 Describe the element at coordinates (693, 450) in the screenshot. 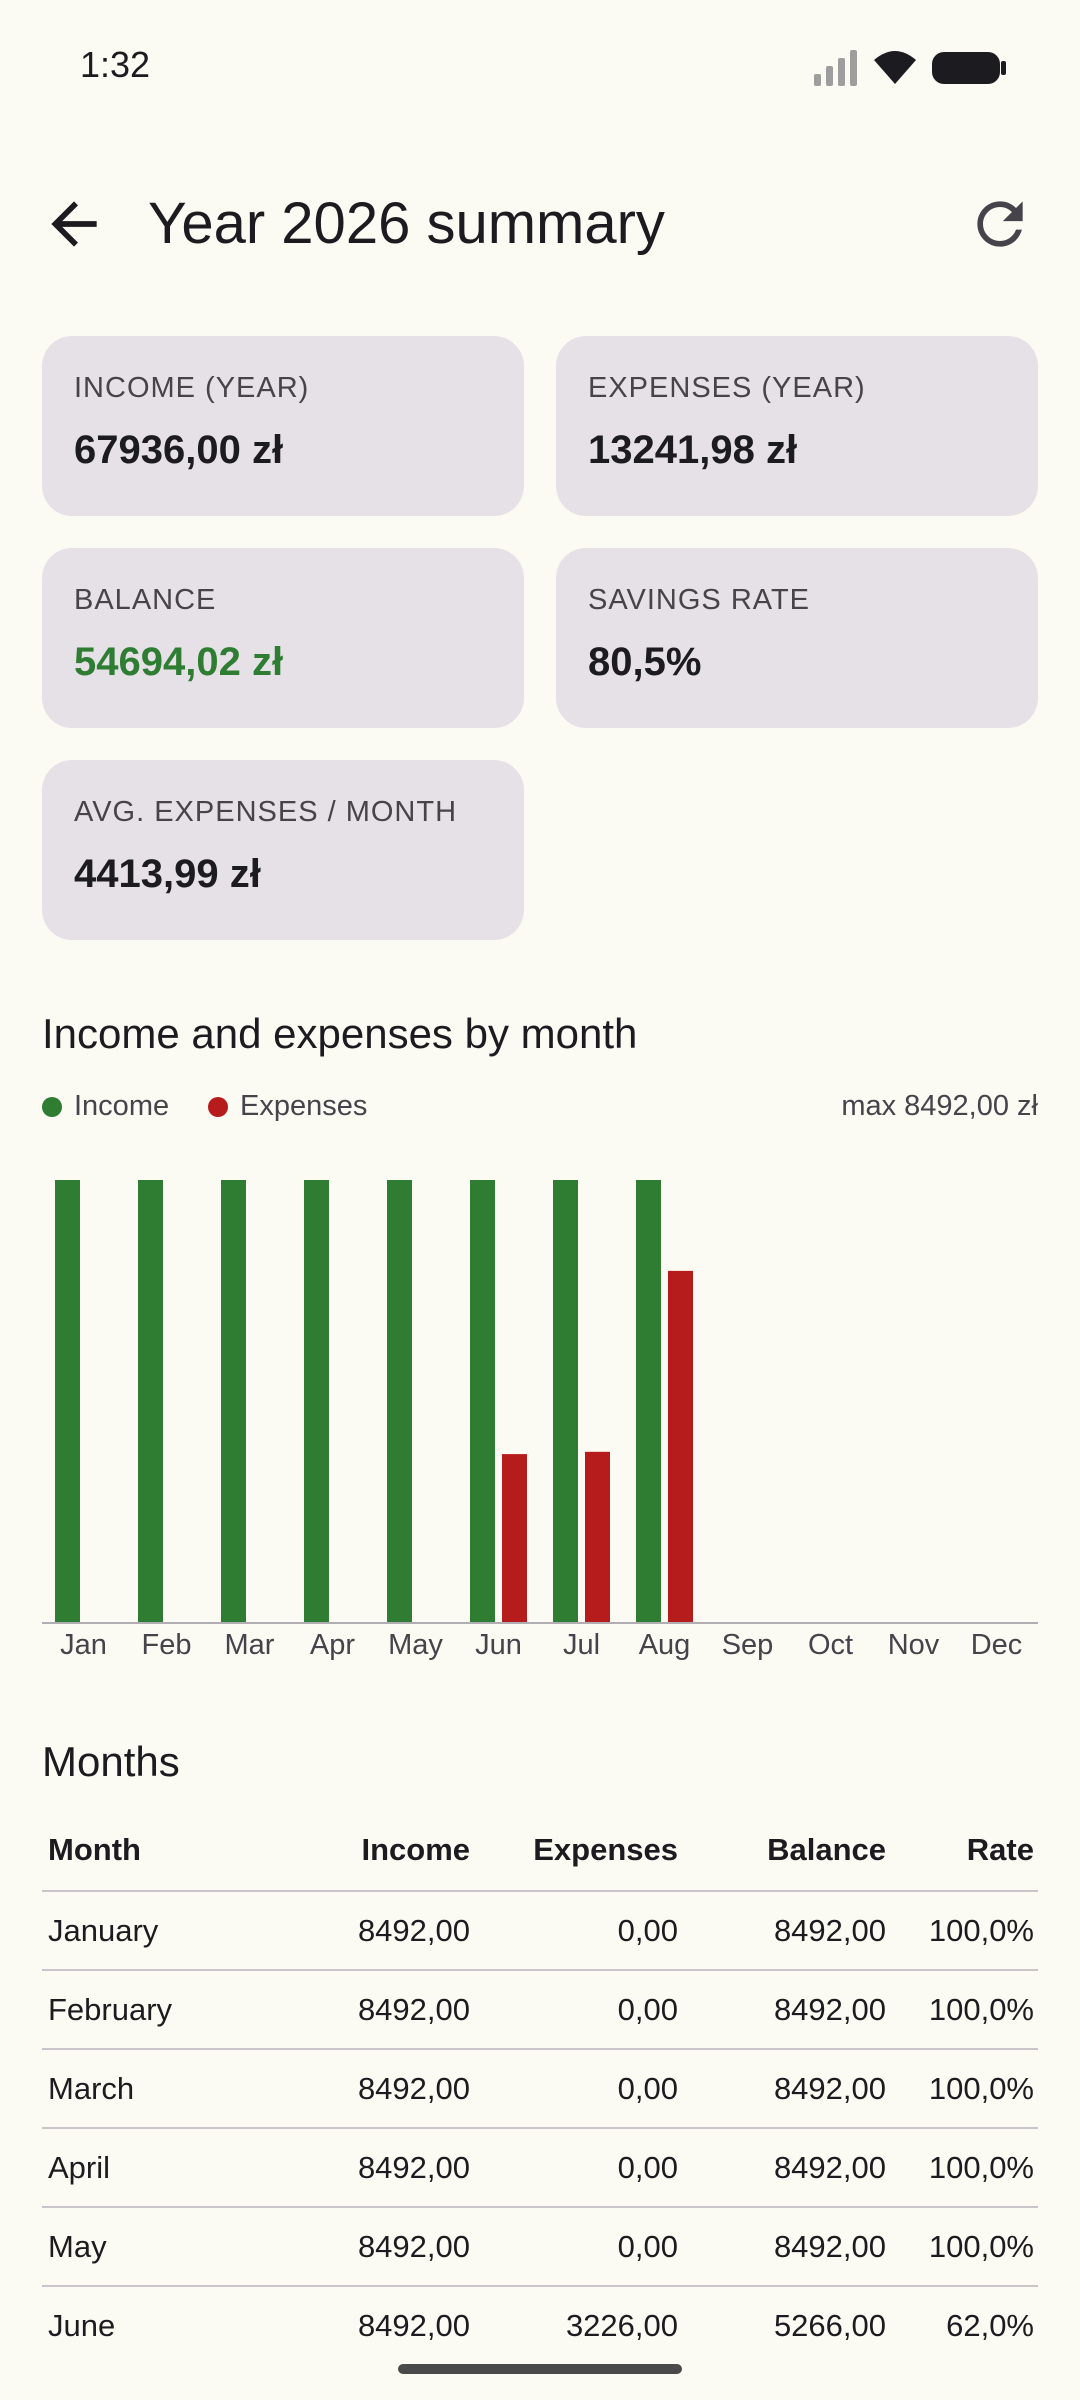

I see `expenses-card-value: 13241,98 zł` at that location.